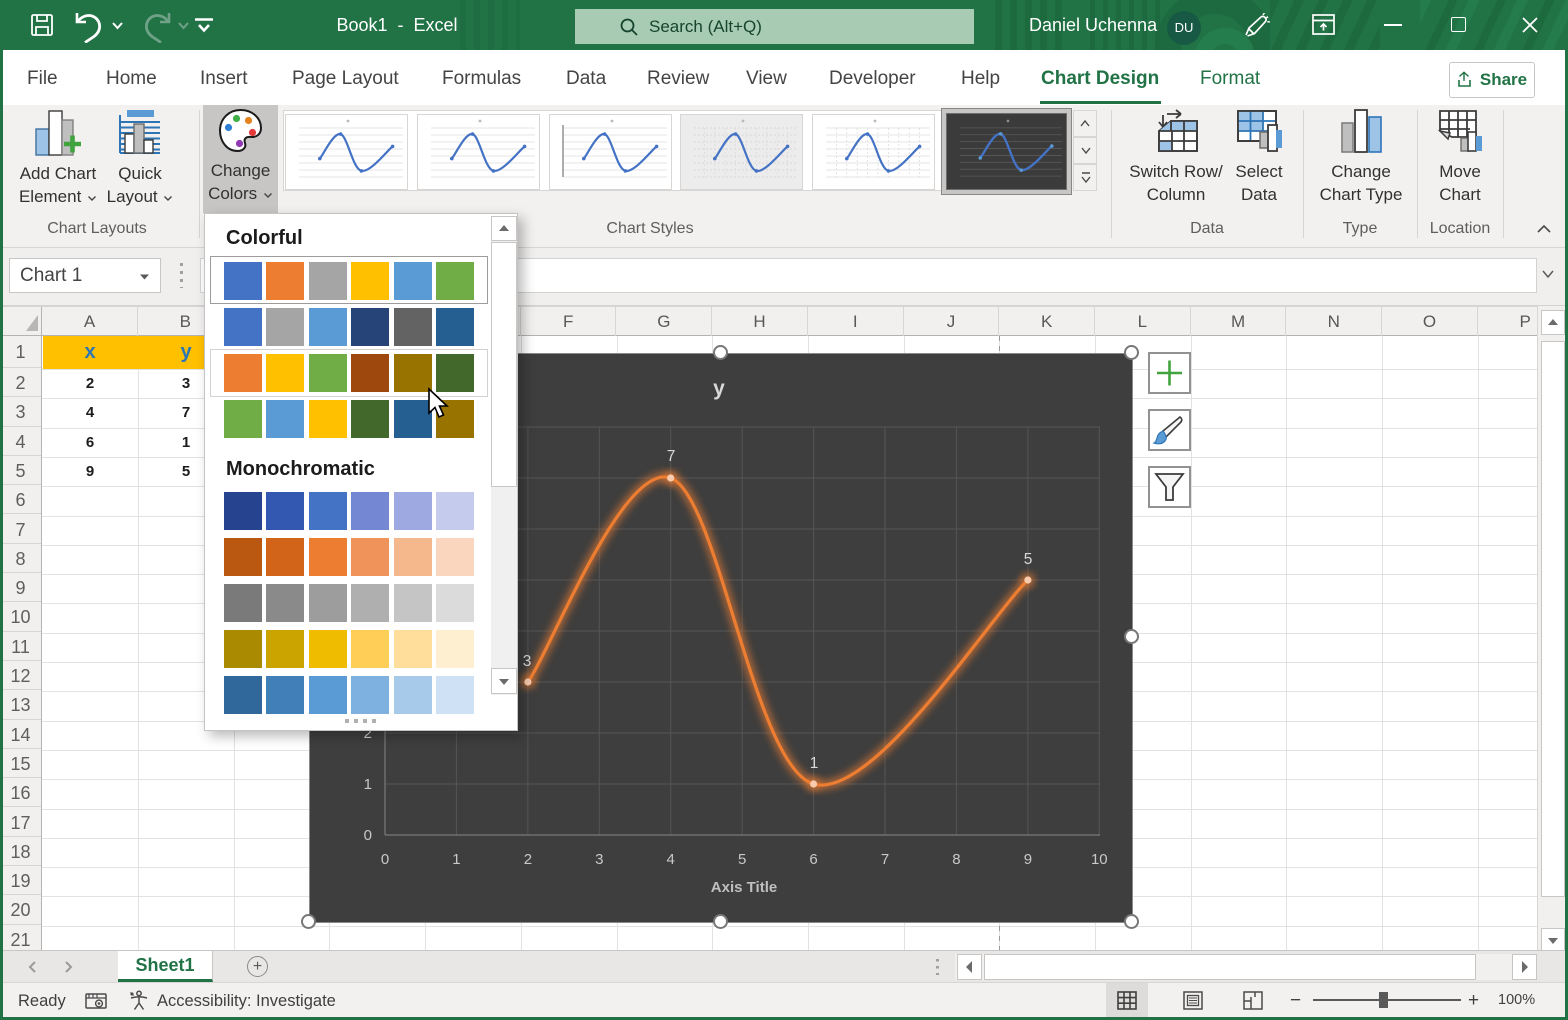 The image size is (1568, 1020). Describe the element at coordinates (1028, 859) in the screenshot. I see `svg-text: 9` at that location.